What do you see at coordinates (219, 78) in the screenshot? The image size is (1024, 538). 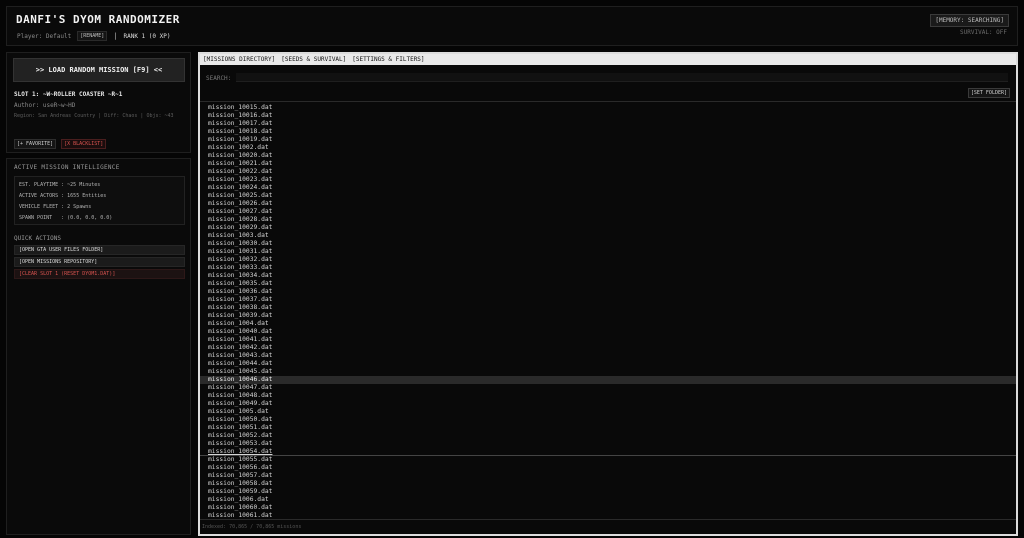 I see `search-label: SEARCH:` at bounding box center [219, 78].